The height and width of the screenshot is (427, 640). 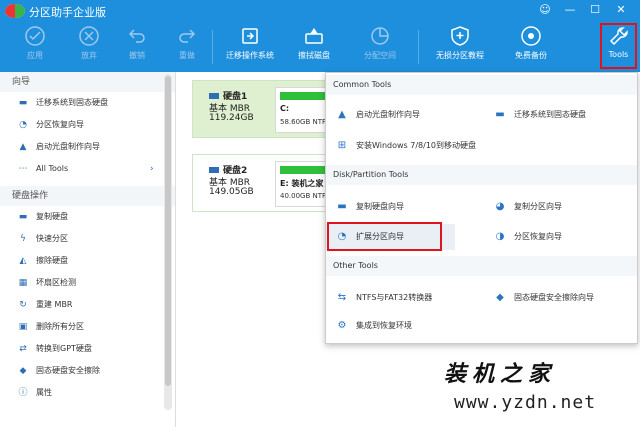 I want to click on sidebar-item-label: 删除所有分区, so click(x=60, y=326).